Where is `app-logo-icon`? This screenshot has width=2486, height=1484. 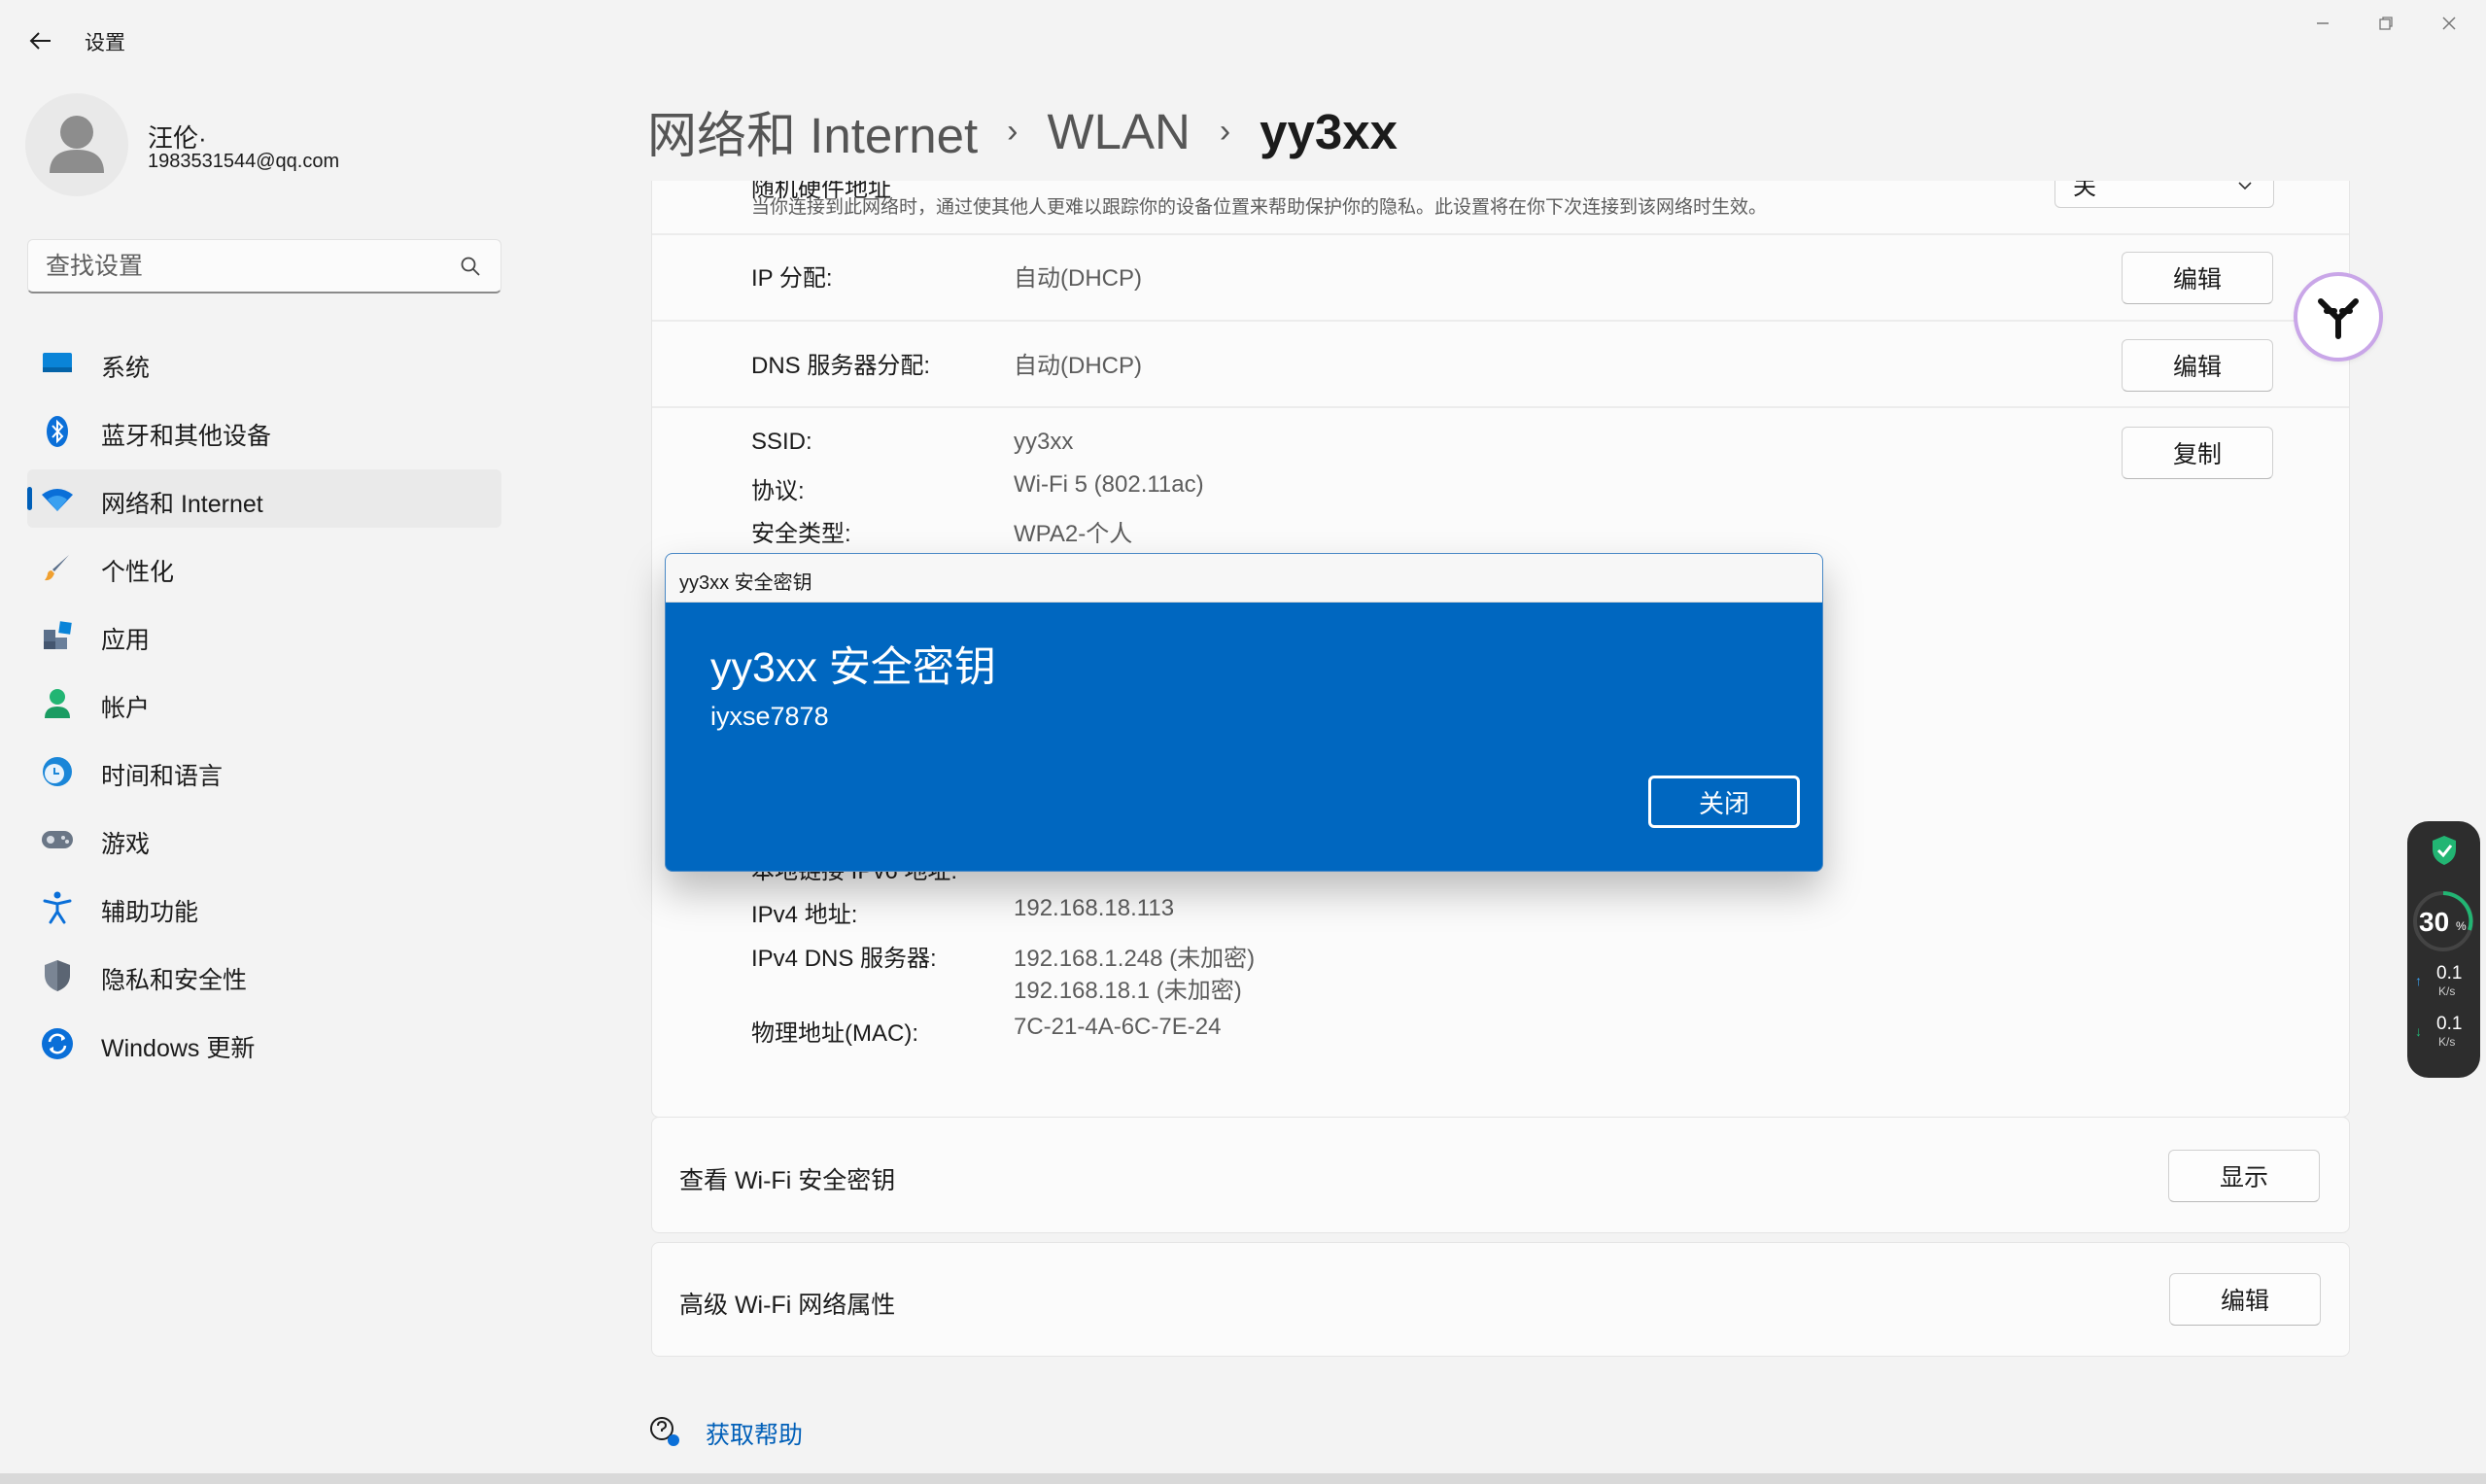 app-logo-icon is located at coordinates (2338, 318).